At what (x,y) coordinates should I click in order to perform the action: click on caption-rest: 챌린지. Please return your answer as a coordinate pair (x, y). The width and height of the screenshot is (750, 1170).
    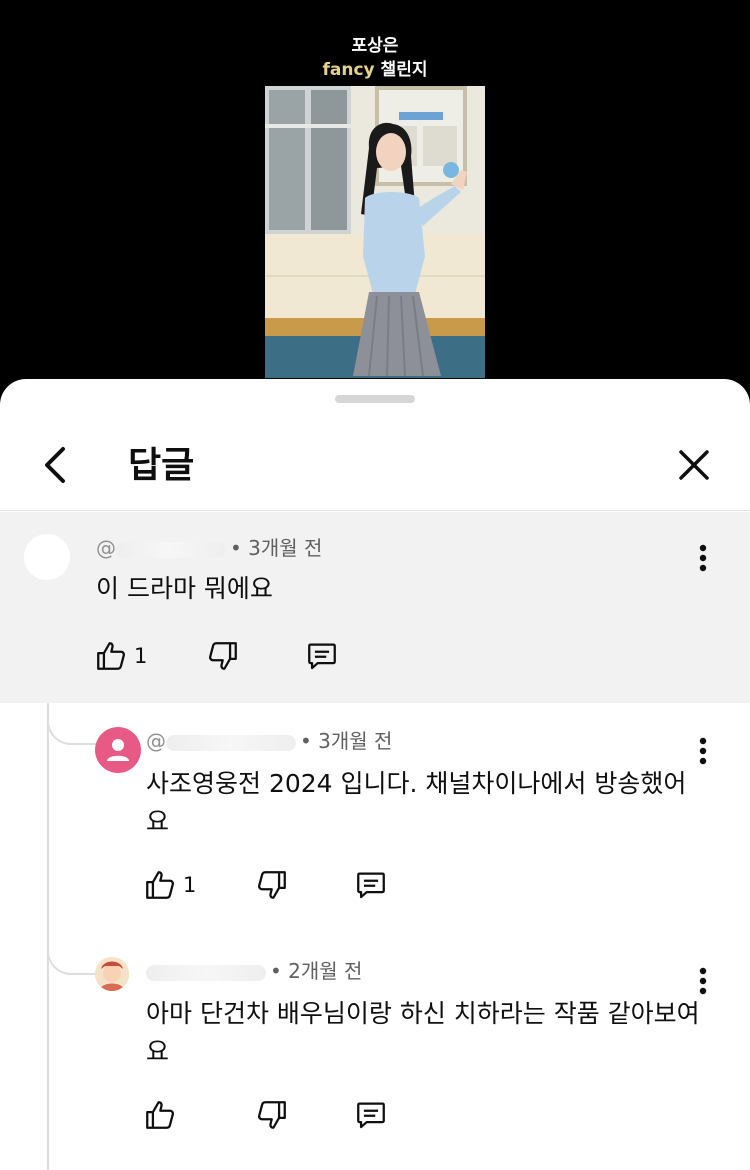
    Looking at the image, I should click on (401, 70).